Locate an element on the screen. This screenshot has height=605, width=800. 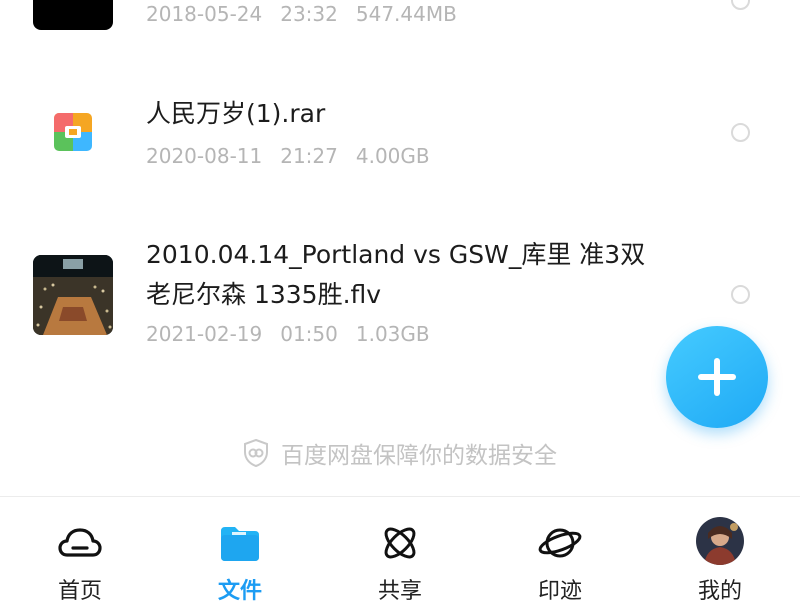
file-name-line-1: 2010.04.14_Portland vs GSW_库里 准3双 is located at coordinates (396, 254).